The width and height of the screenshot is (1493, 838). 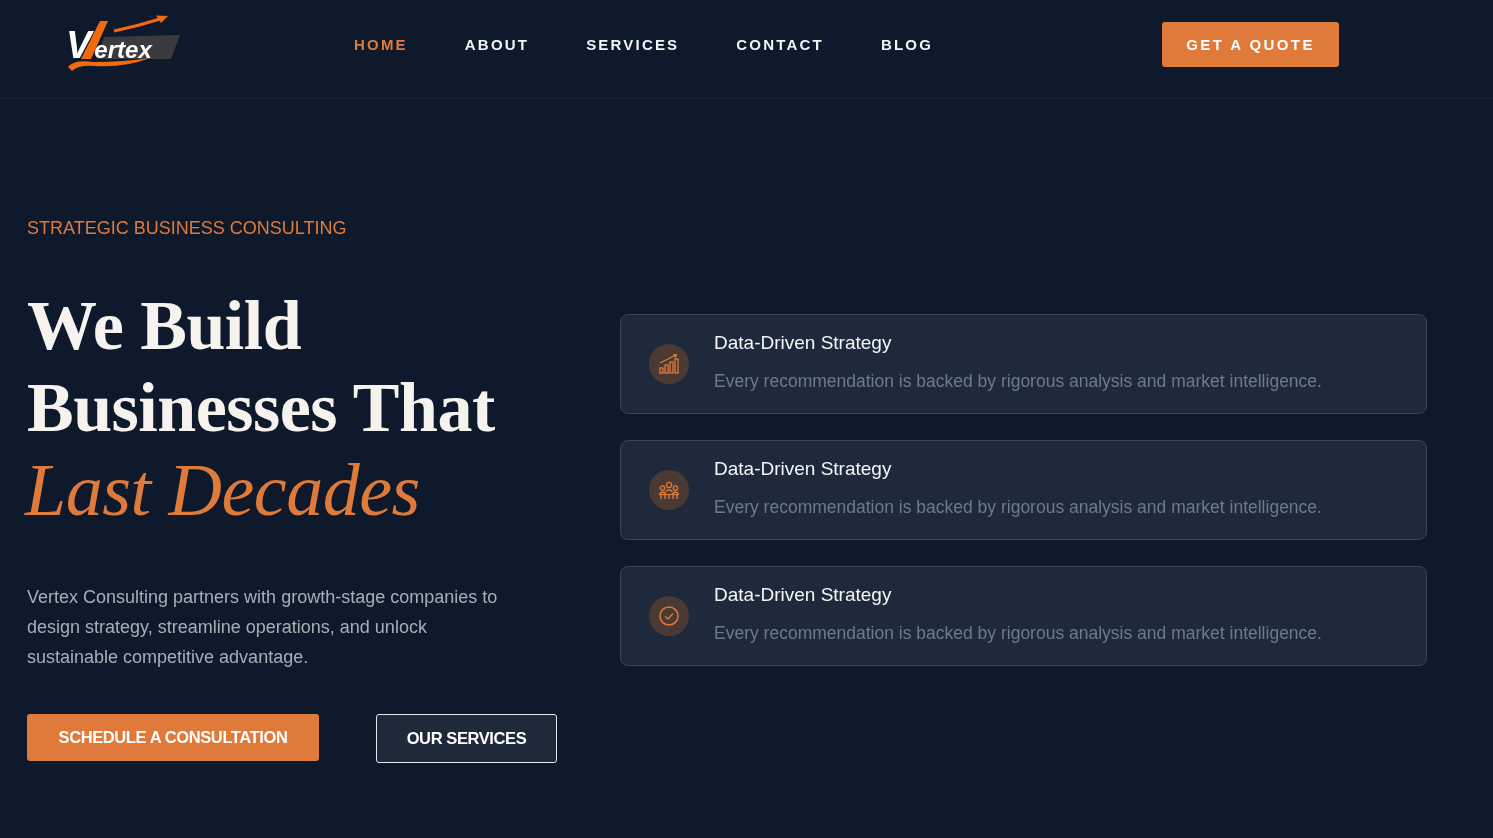 What do you see at coordinates (907, 44) in the screenshot?
I see `nav-link: BLOG` at bounding box center [907, 44].